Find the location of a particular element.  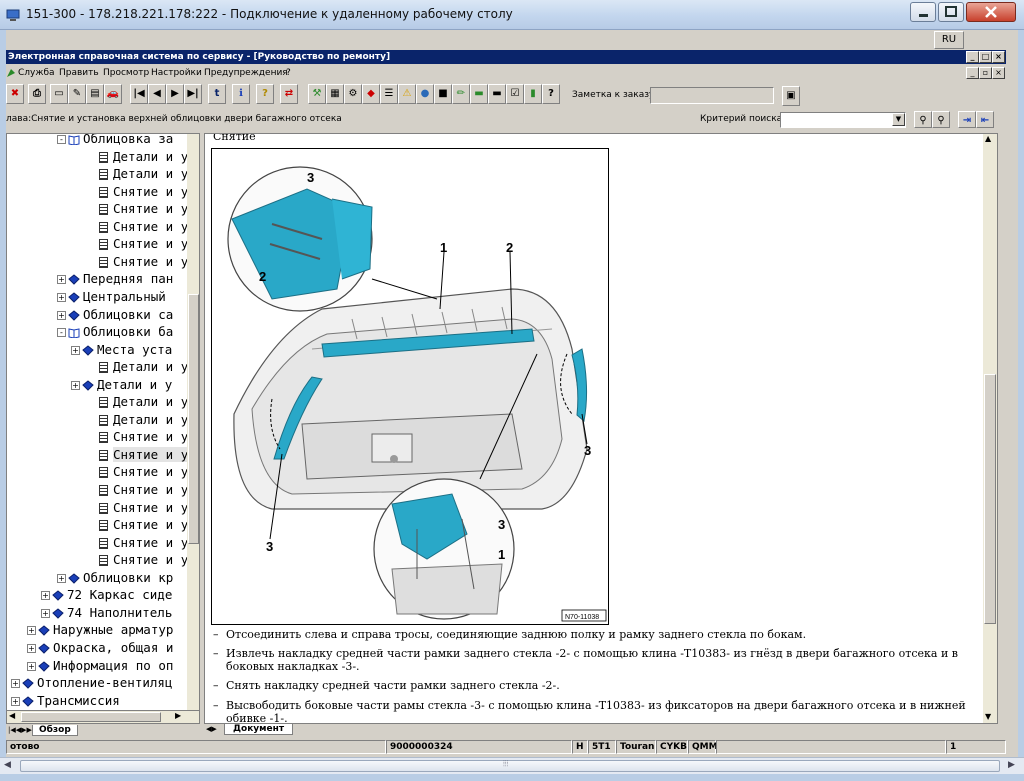

tree-item: +72 Каркас сиде is located at coordinates (106, 594).